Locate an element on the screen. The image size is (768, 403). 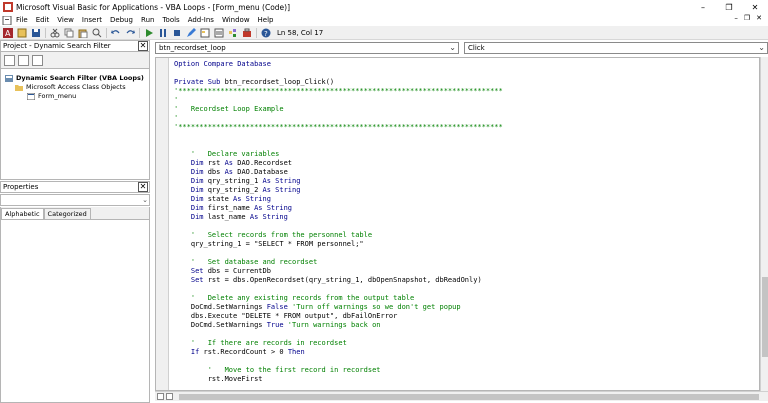
project-close-button: ✕ is located at coordinates (143, 46).